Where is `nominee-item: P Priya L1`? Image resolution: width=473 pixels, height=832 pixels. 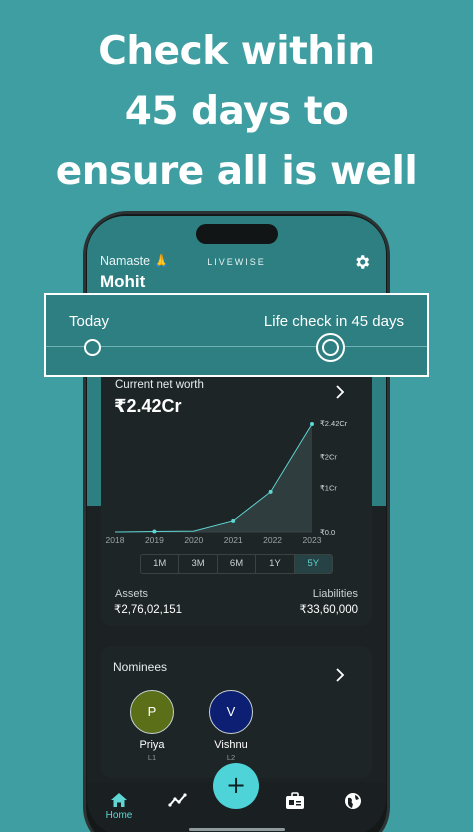
nominee-item: P Priya L1 is located at coordinates (152, 726).